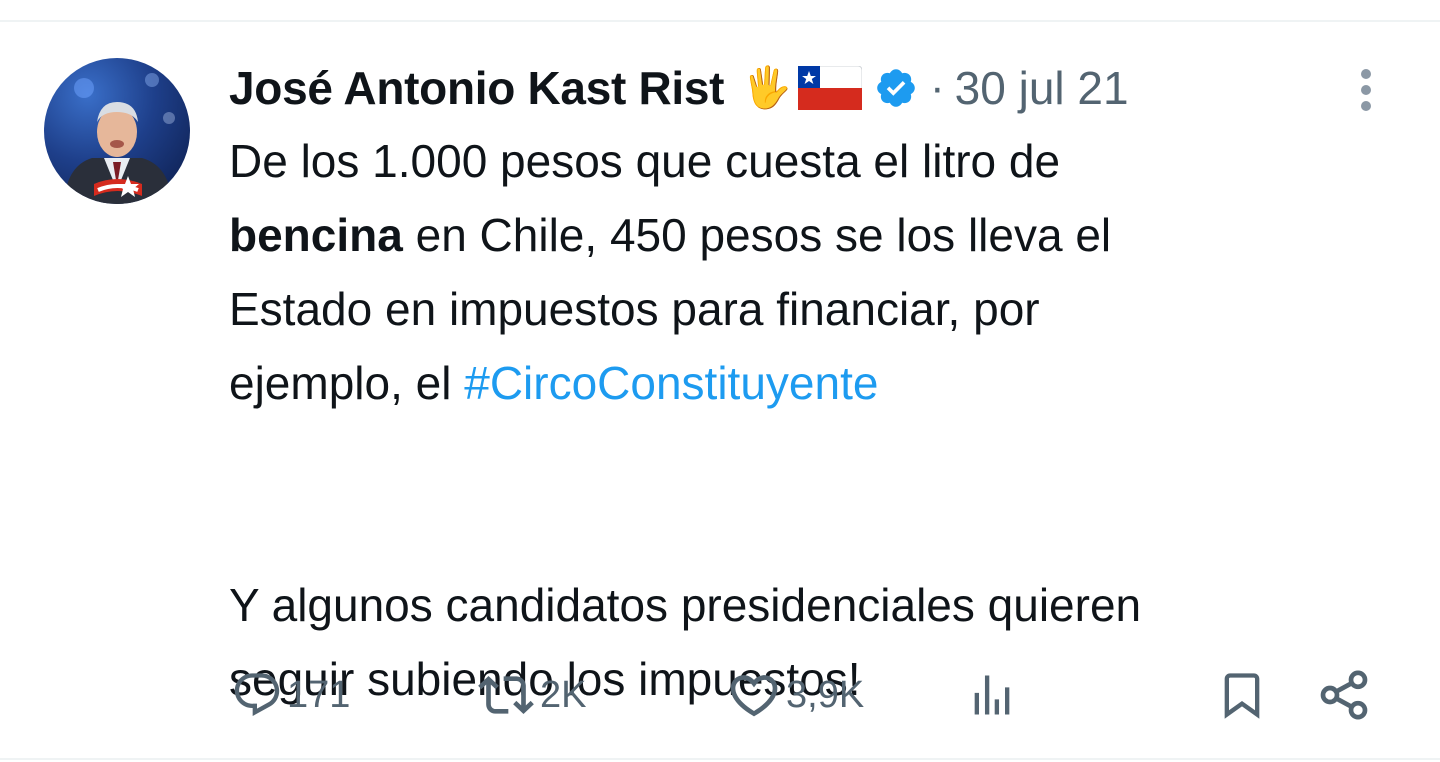 The height and width of the screenshot is (762, 1440). What do you see at coordinates (477, 88) in the screenshot?
I see `author-name: José Antonio Kast Rist` at bounding box center [477, 88].